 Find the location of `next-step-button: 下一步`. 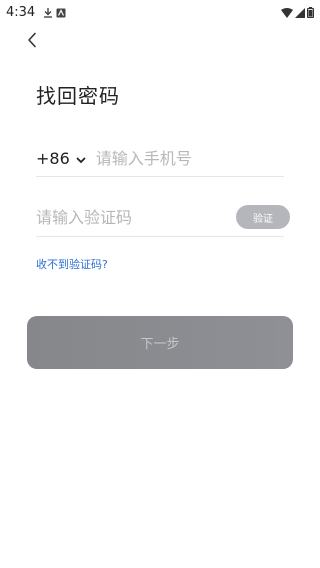

next-step-button: 下一步 is located at coordinates (160, 342).